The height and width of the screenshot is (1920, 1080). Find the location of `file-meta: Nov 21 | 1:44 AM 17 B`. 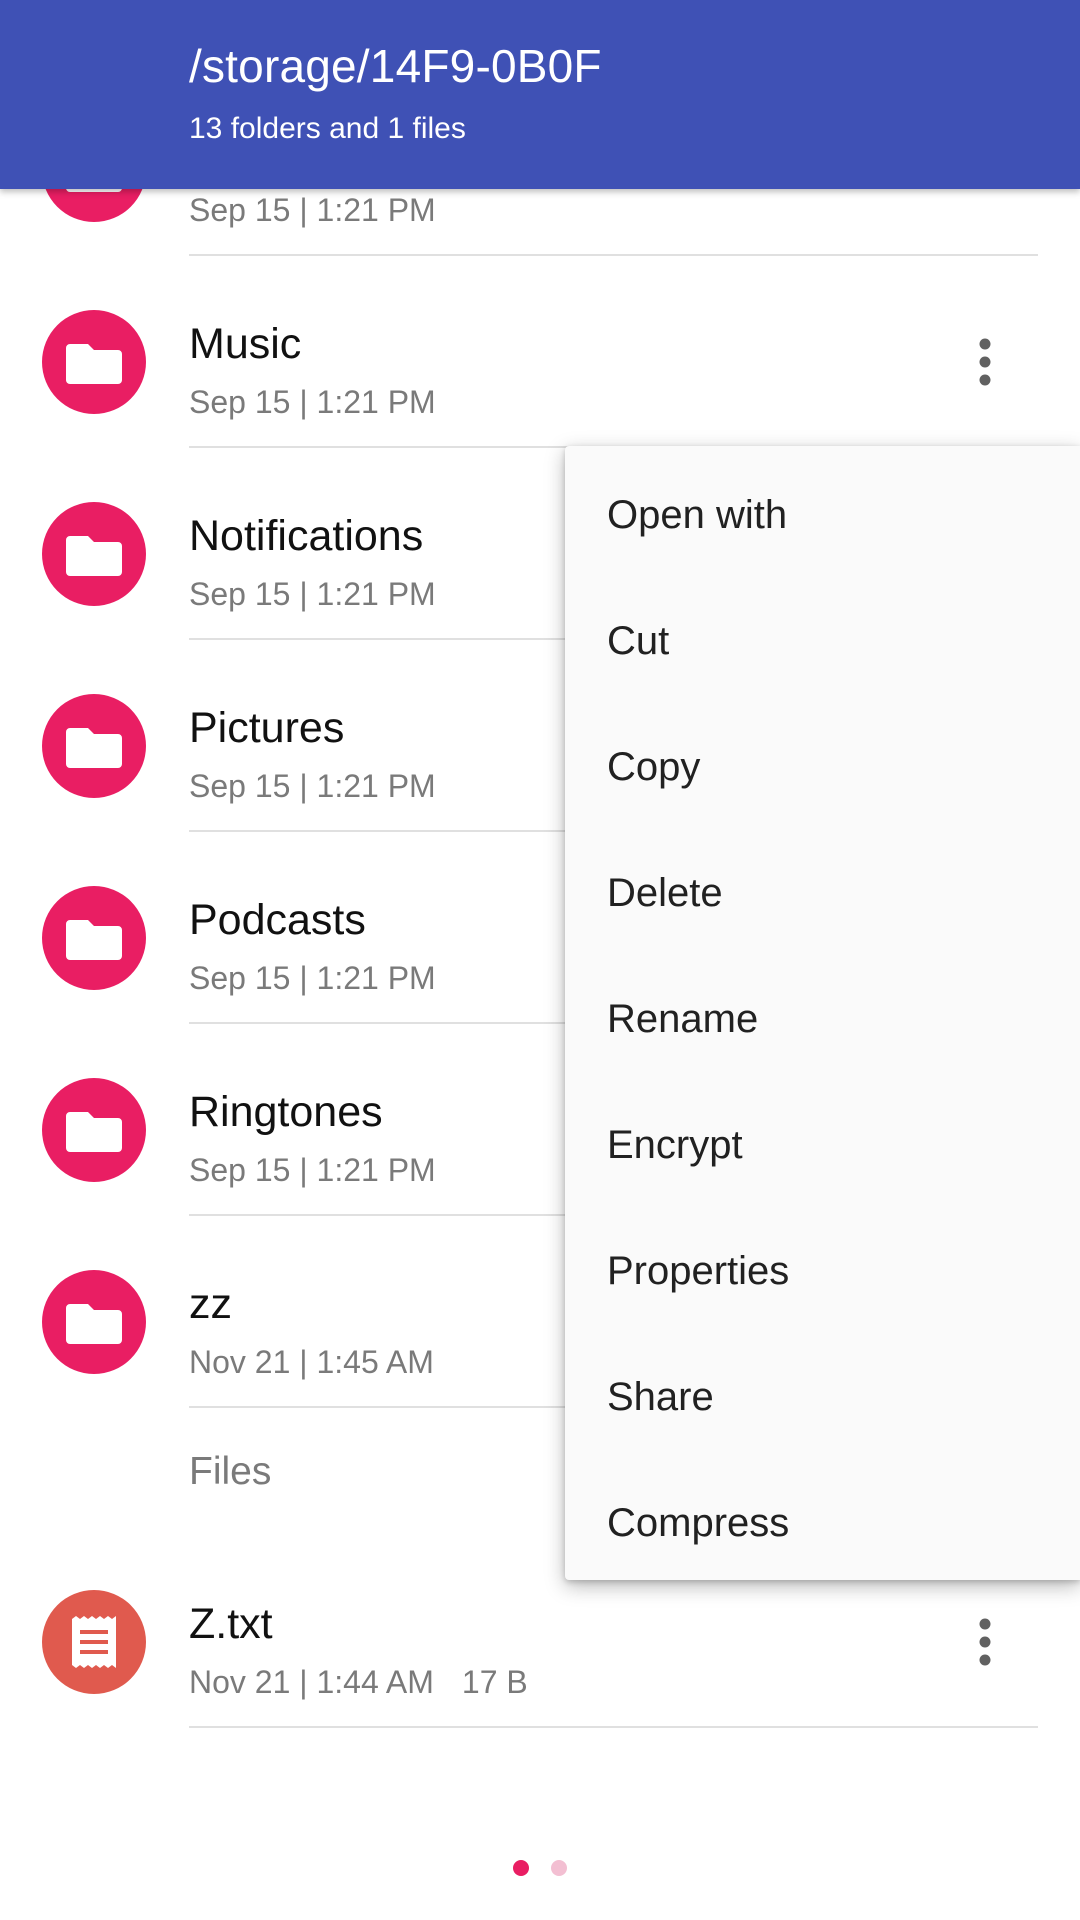

file-meta: Nov 21 | 1:44 AM 17 B is located at coordinates (358, 1682).